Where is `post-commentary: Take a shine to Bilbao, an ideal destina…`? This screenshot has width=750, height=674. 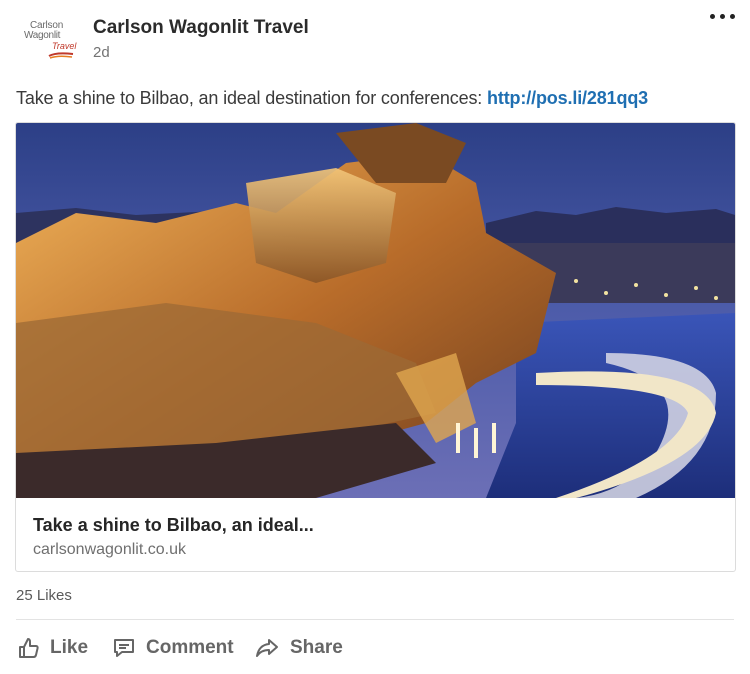
post-commentary: Take a shine to Bilbao, an ideal destina… is located at coordinates (376, 98).